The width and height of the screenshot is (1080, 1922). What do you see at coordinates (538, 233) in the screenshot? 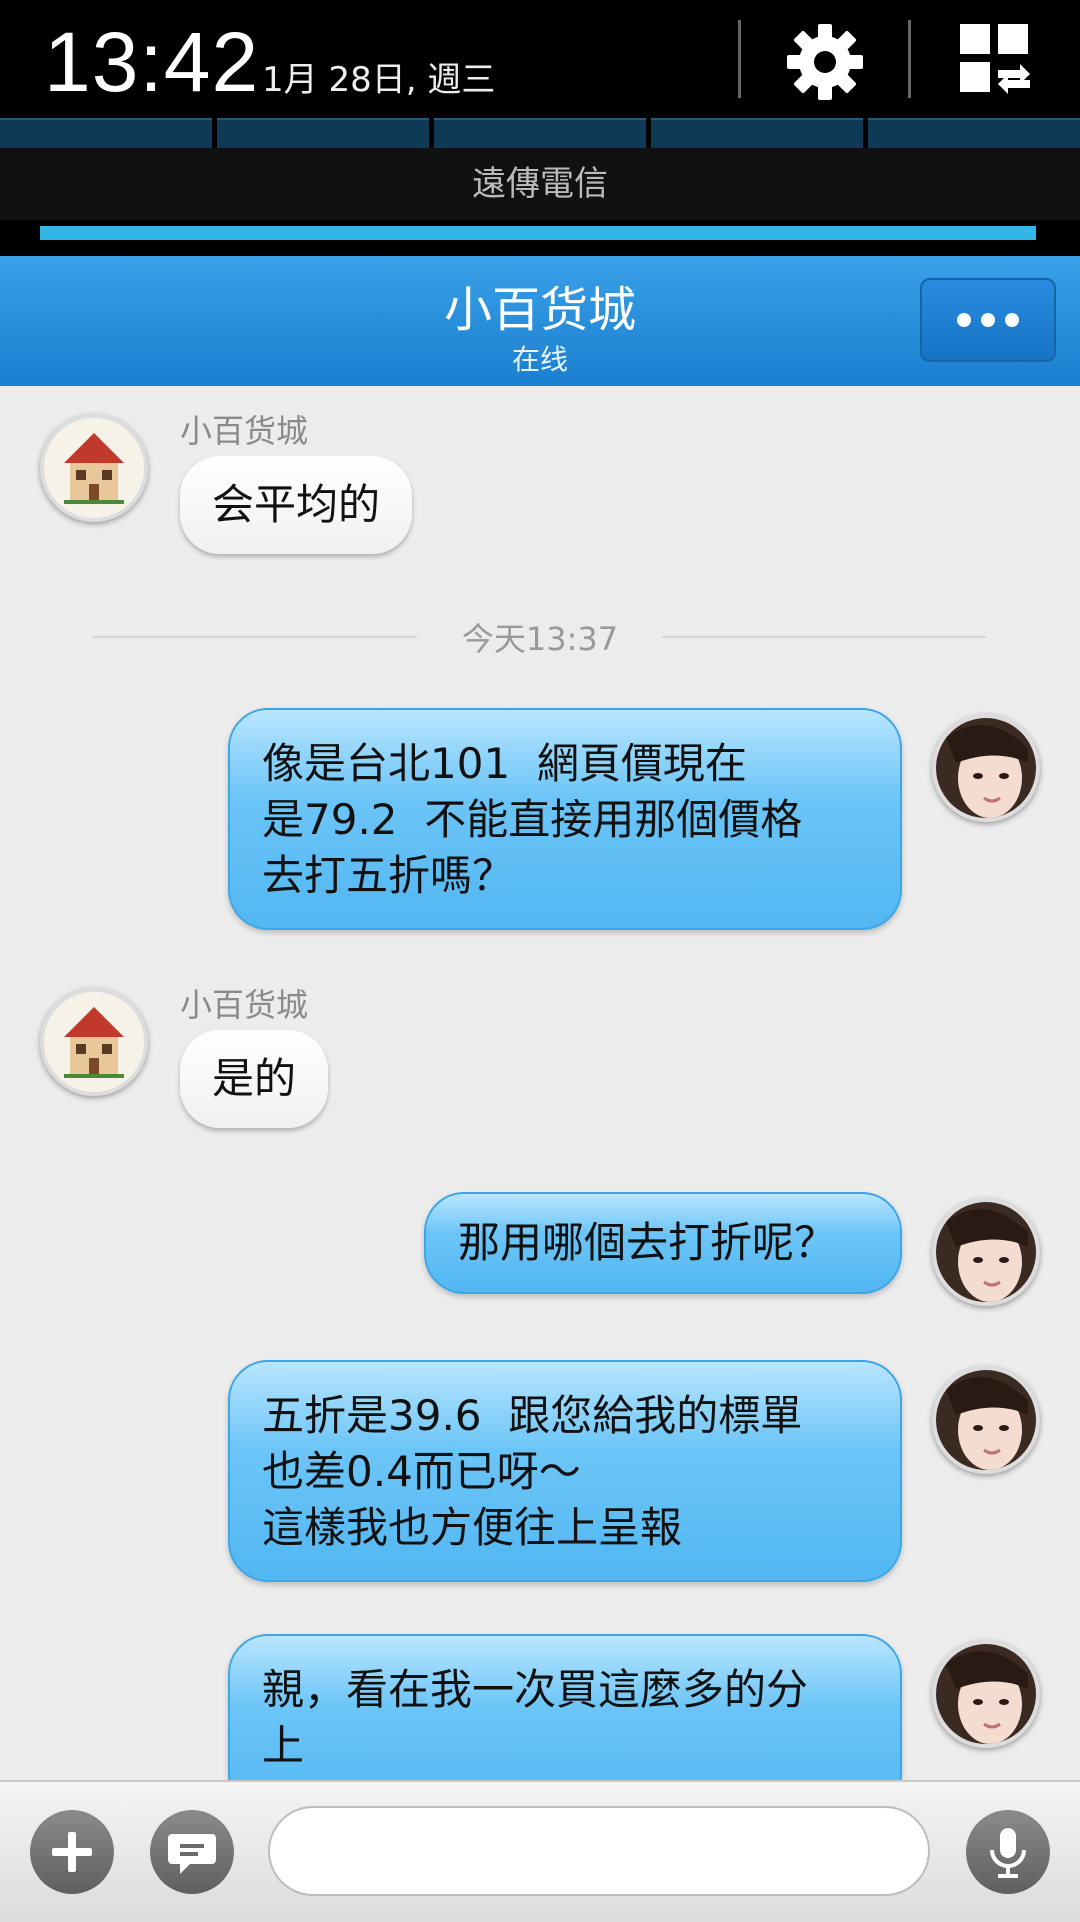
I see `brightness-bar` at bounding box center [538, 233].